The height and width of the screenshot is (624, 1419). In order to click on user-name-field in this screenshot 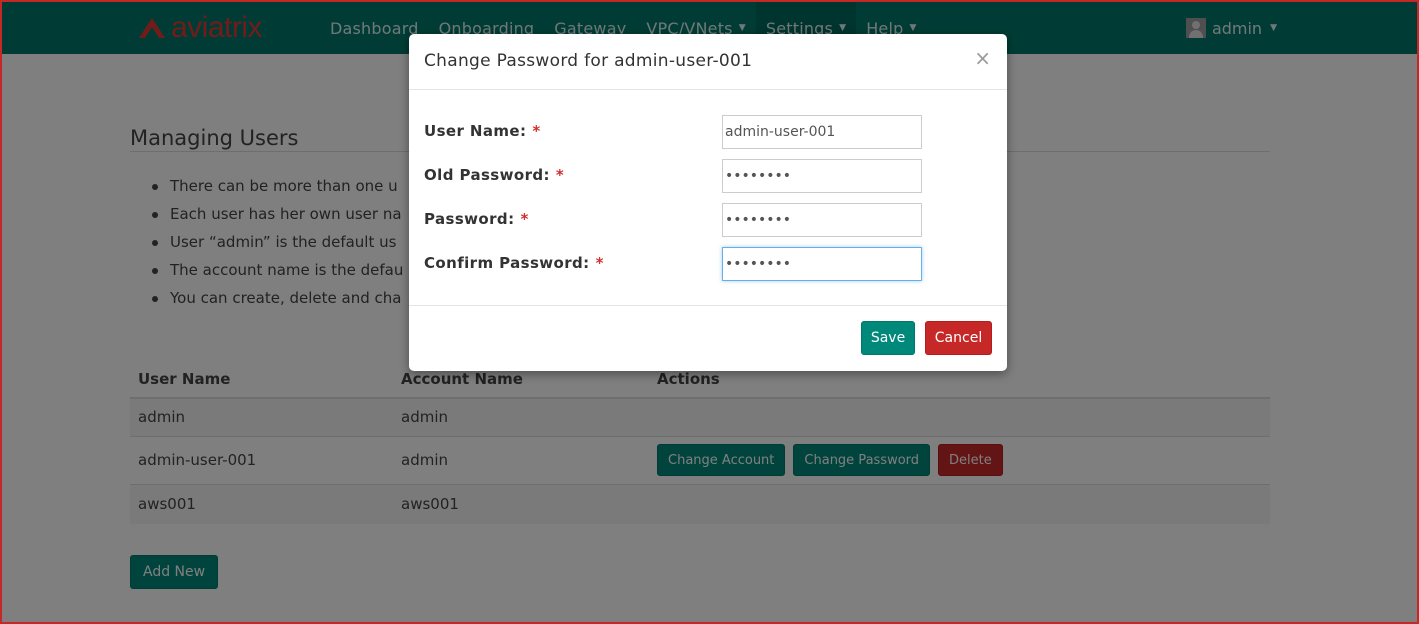, I will do `click(822, 132)`.